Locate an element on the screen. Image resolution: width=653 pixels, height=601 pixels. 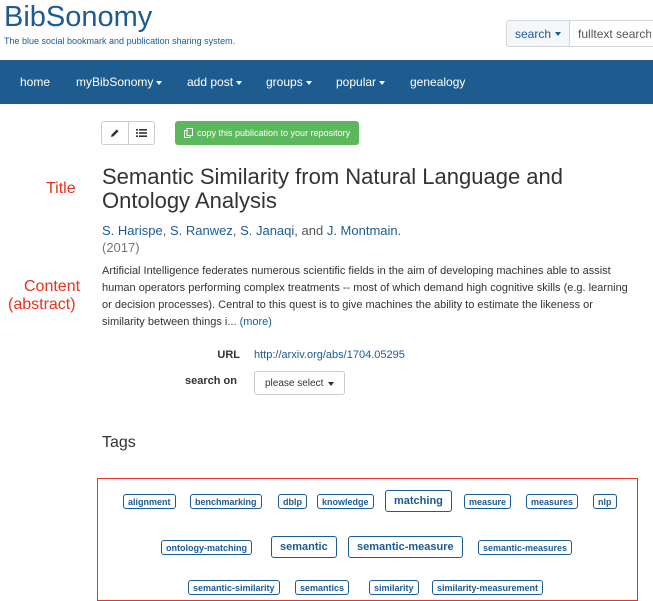
tag-matching: matching is located at coordinates (418, 501).